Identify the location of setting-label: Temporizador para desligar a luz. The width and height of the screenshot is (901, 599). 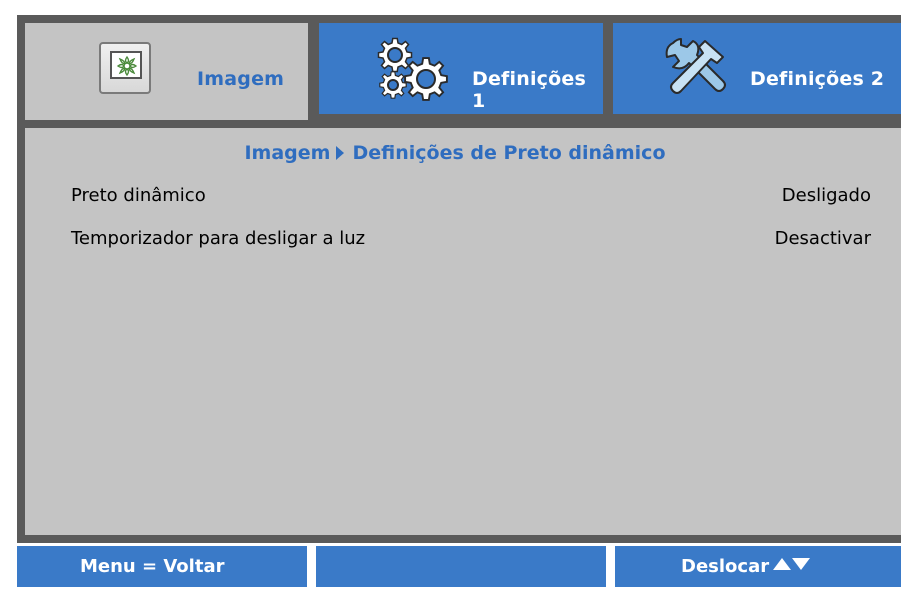
(218, 238).